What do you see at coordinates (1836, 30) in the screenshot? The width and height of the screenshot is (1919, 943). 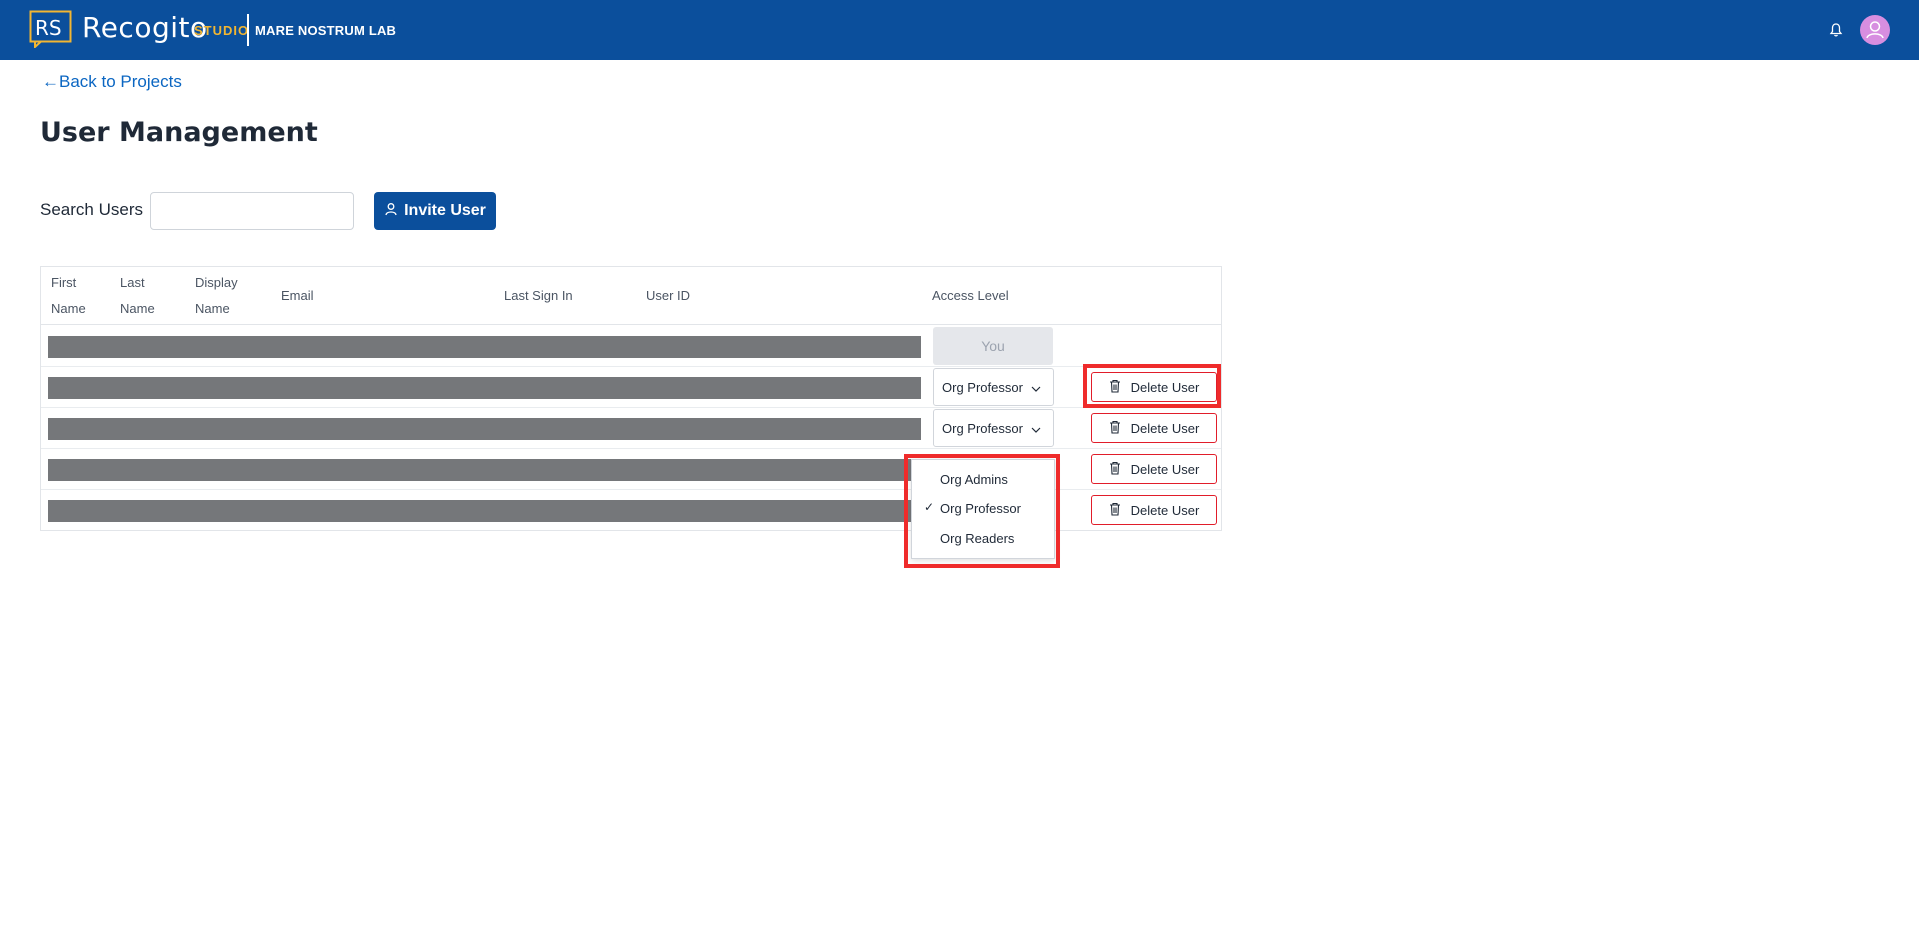 I see `notifications-bell-icon` at bounding box center [1836, 30].